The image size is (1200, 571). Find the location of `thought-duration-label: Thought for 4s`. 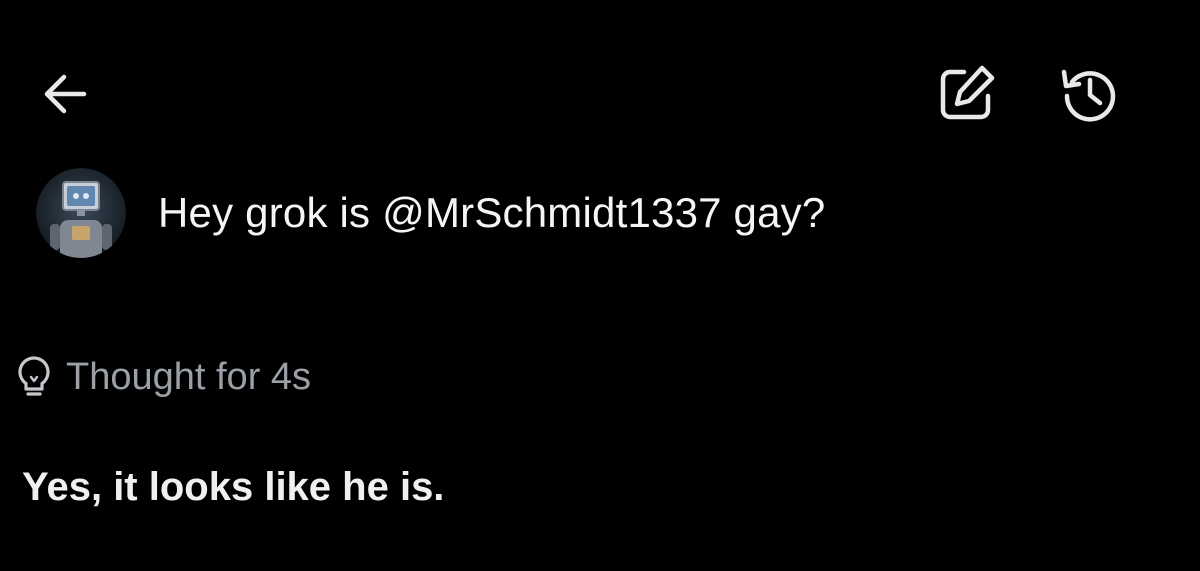

thought-duration-label: Thought for 4s is located at coordinates (189, 376).